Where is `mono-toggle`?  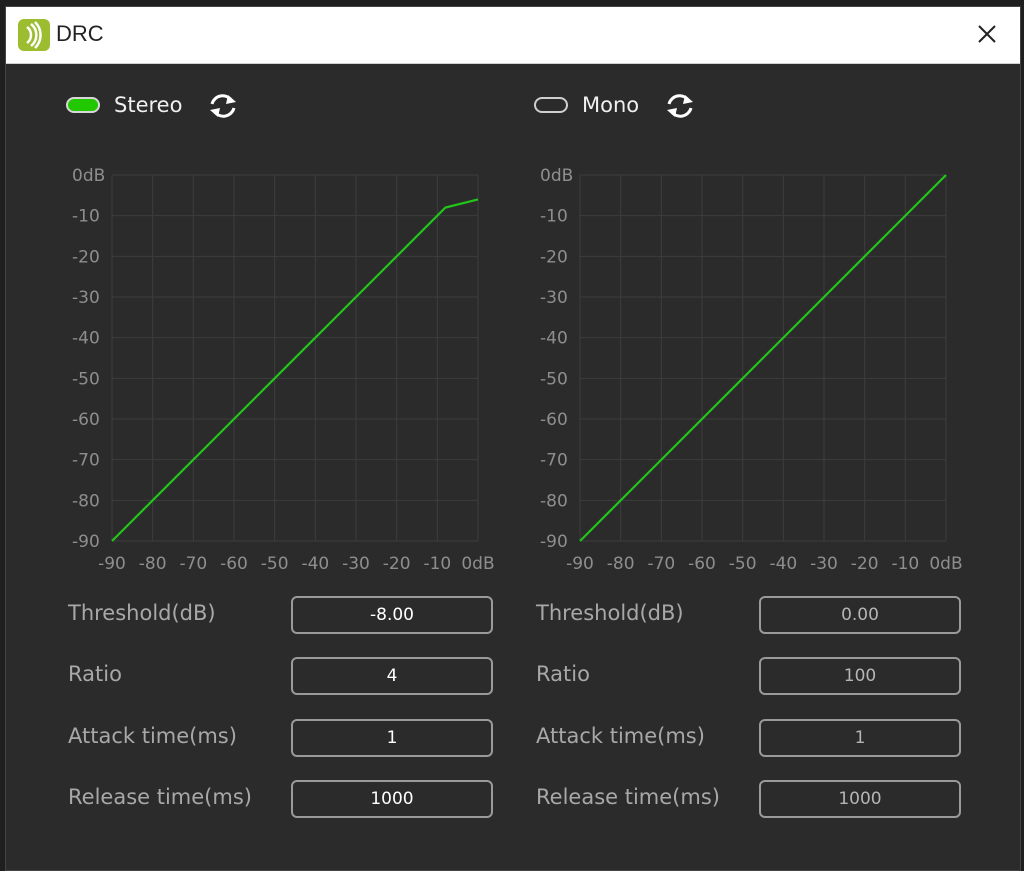 mono-toggle is located at coordinates (551, 105).